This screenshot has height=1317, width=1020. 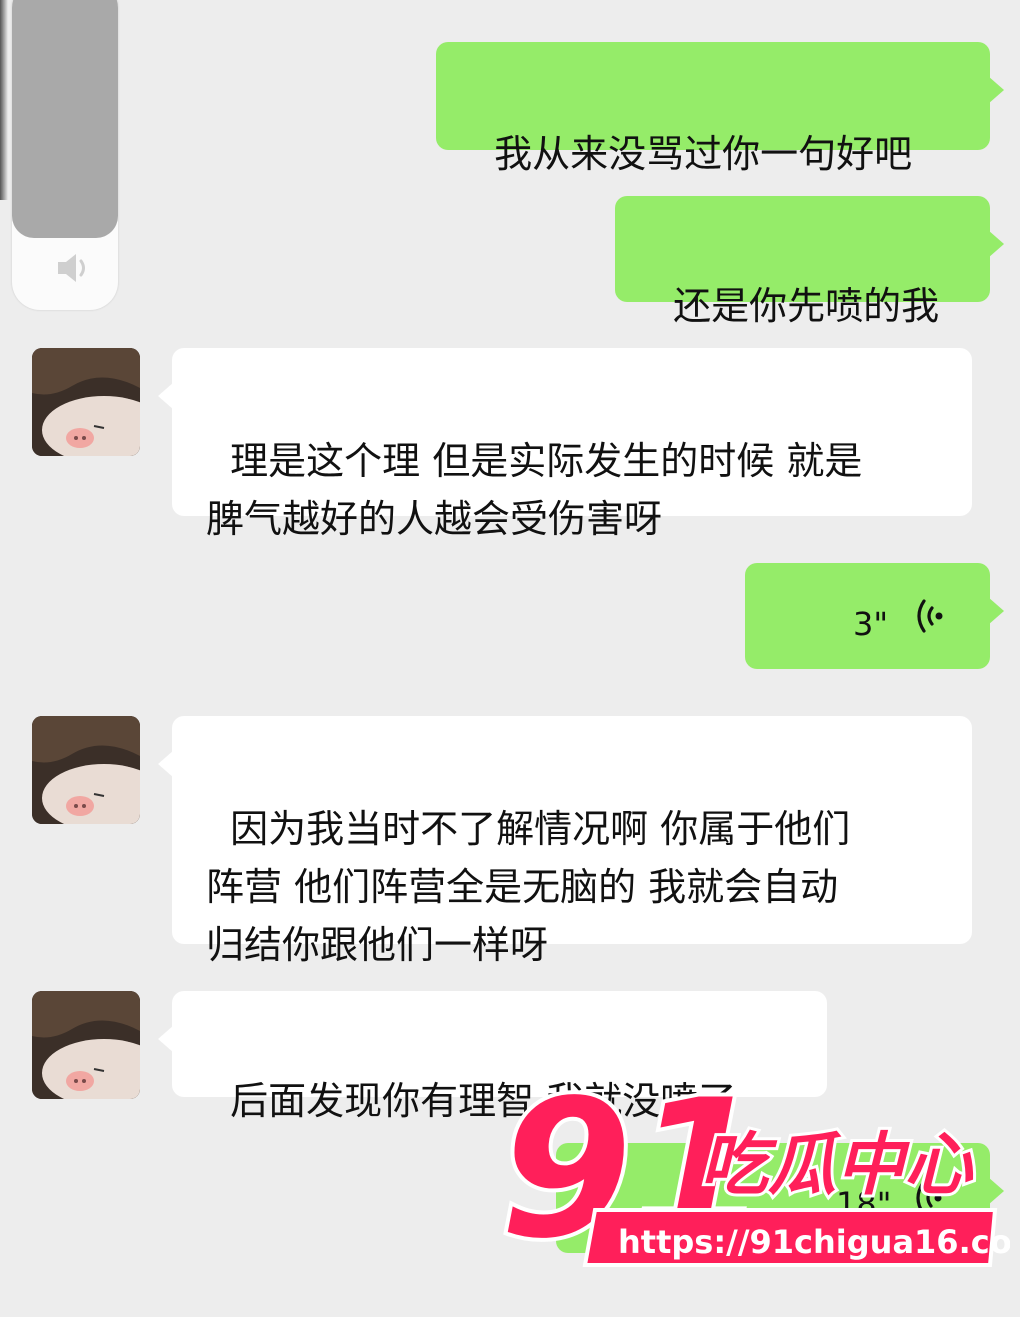 I want to click on left-edge-shadow, so click(x=4, y=100).